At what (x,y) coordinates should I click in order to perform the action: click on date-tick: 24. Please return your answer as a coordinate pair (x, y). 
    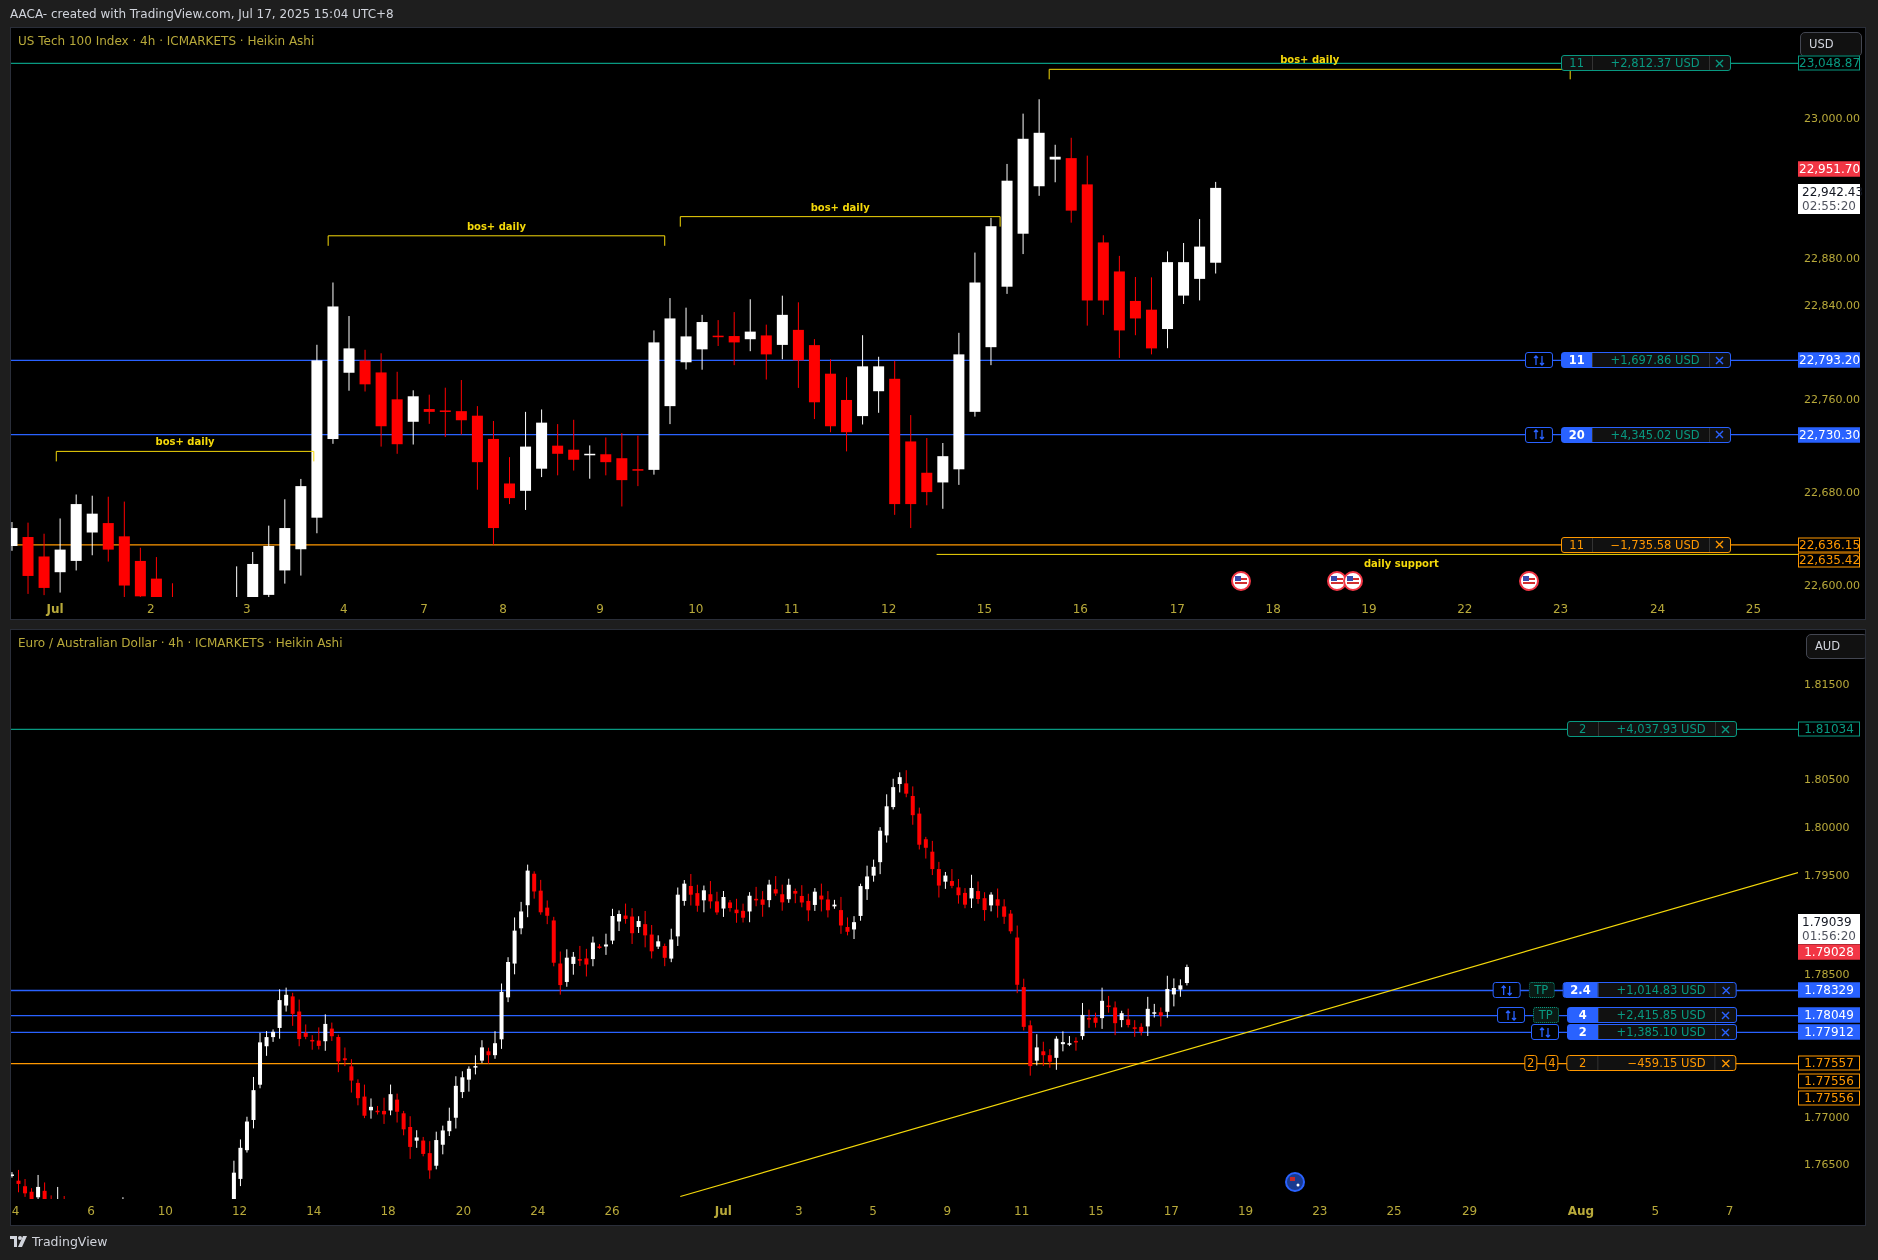
    Looking at the image, I should click on (538, 1210).